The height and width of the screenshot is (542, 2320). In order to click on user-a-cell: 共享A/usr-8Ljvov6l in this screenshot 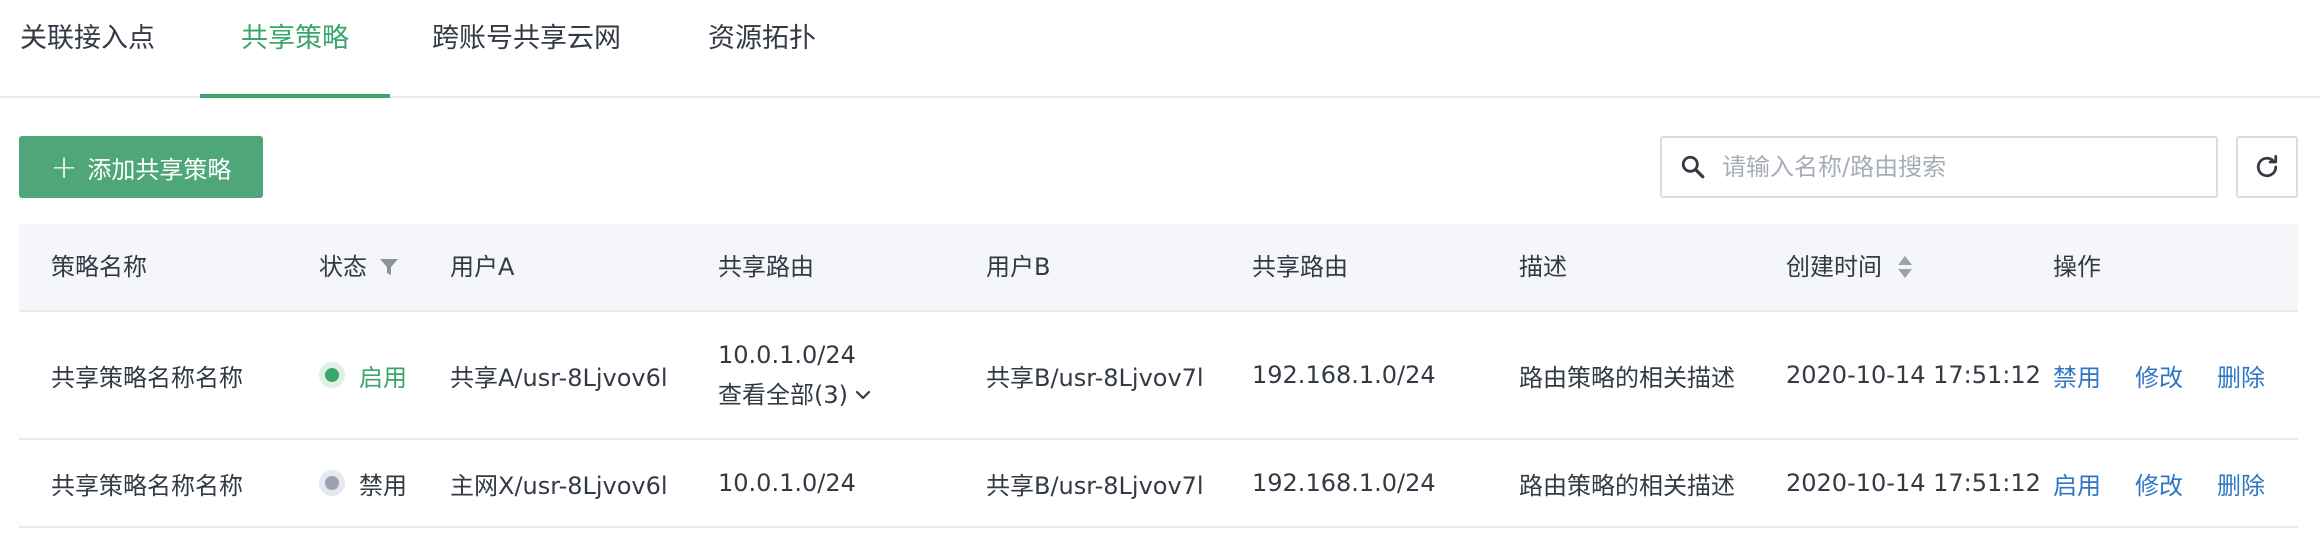, I will do `click(559, 377)`.